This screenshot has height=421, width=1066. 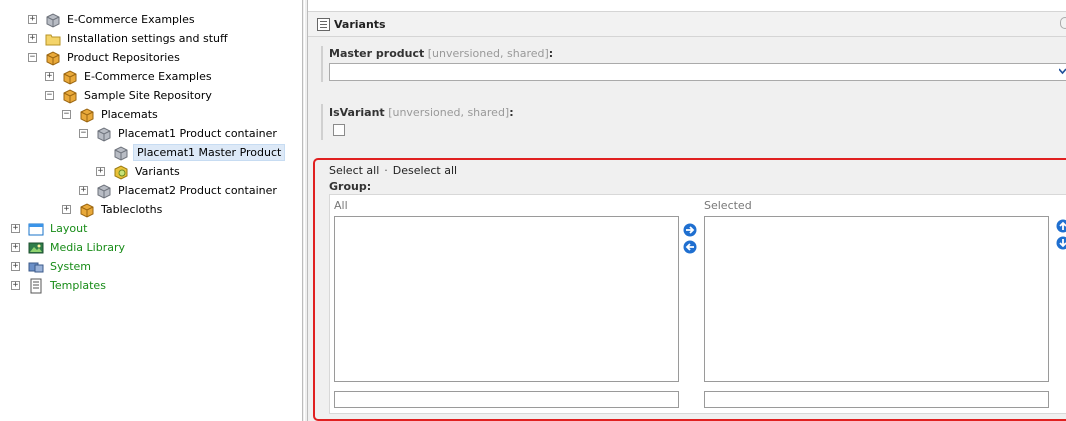 I want to click on tree-item-label: Tablecloths, so click(x=132, y=209).